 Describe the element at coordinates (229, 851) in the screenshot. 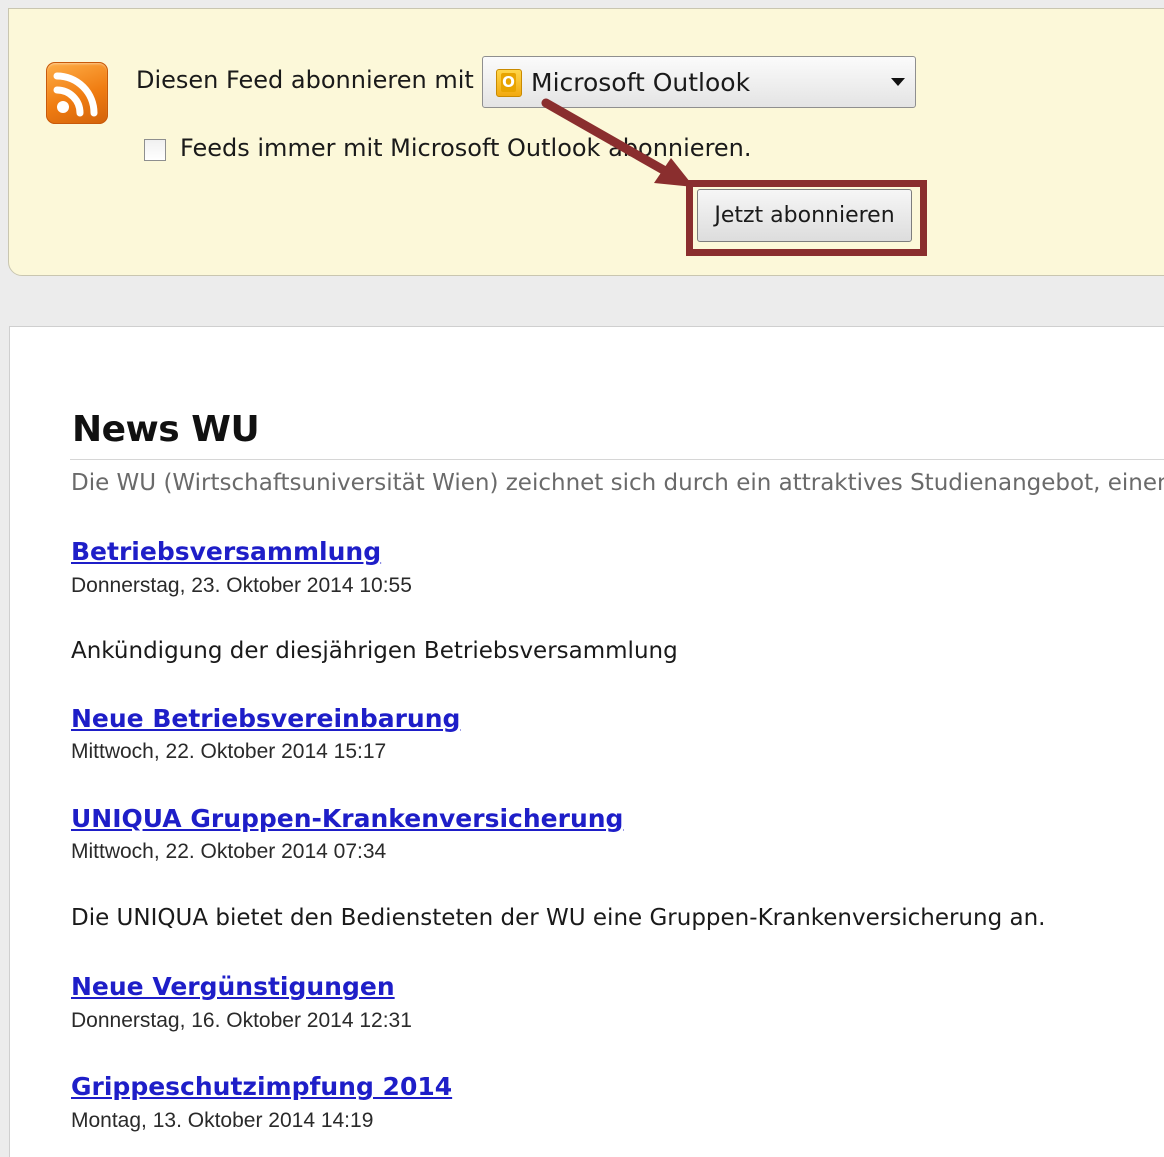

I see `feed-item-date: Mittwoch, 22. Oktober 2014 07:34` at that location.